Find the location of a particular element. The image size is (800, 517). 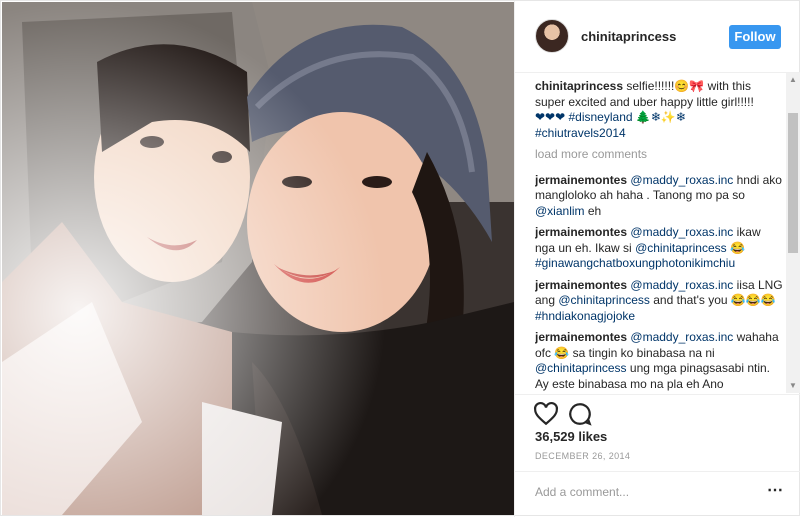

comment-mention: @xianlim is located at coordinates (560, 211).